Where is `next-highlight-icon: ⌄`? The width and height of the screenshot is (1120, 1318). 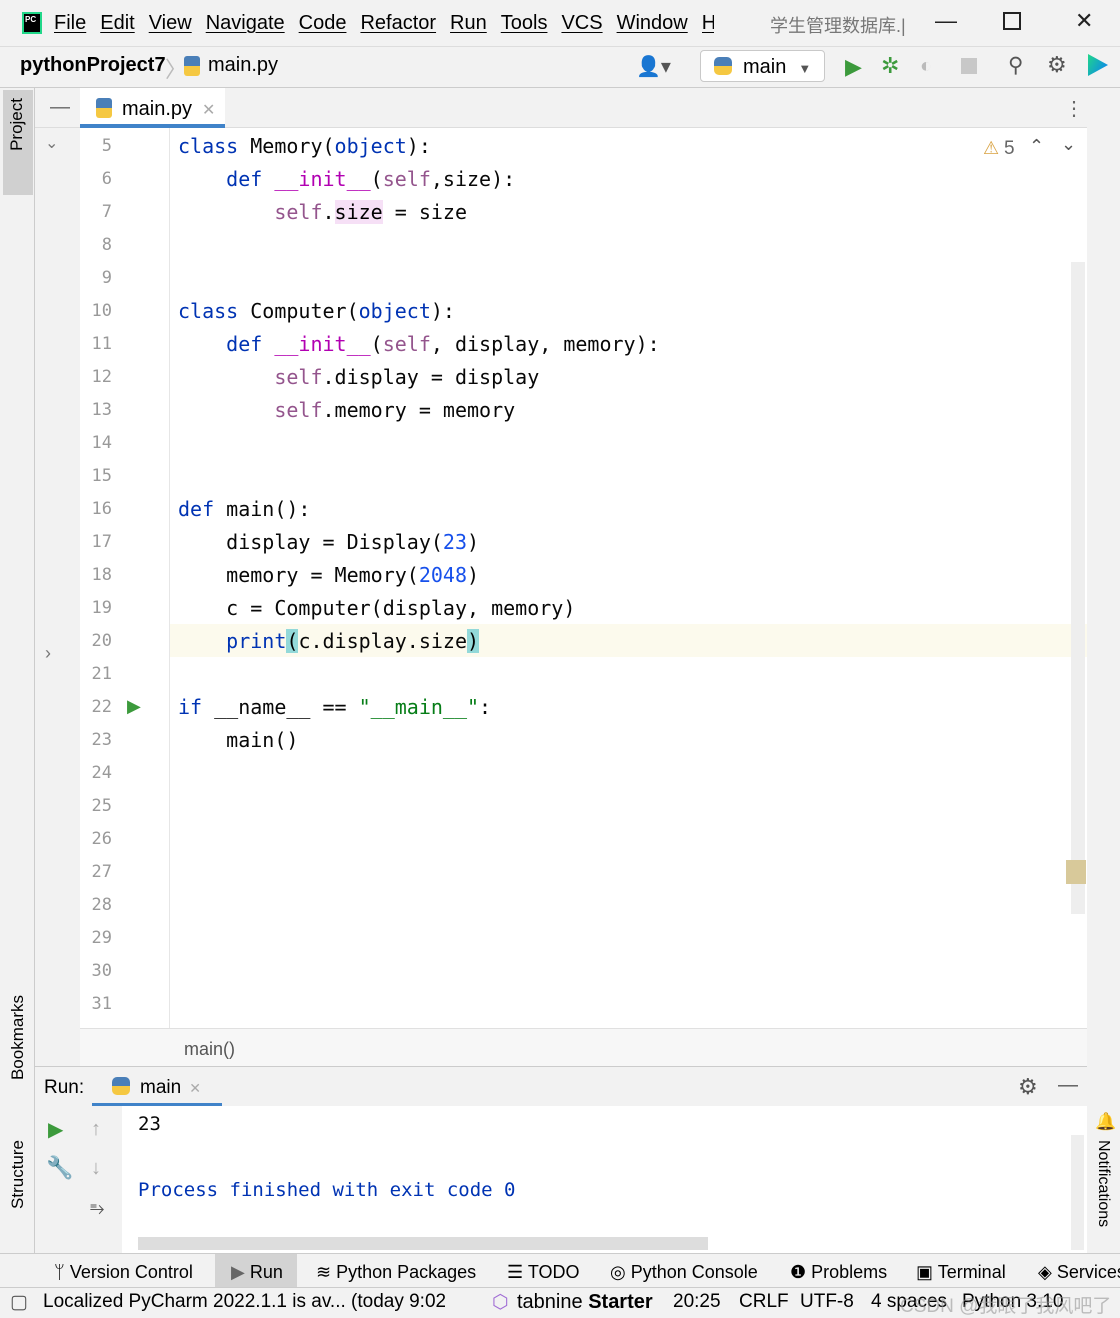
next-highlight-icon: ⌄ is located at coordinates (1068, 144).